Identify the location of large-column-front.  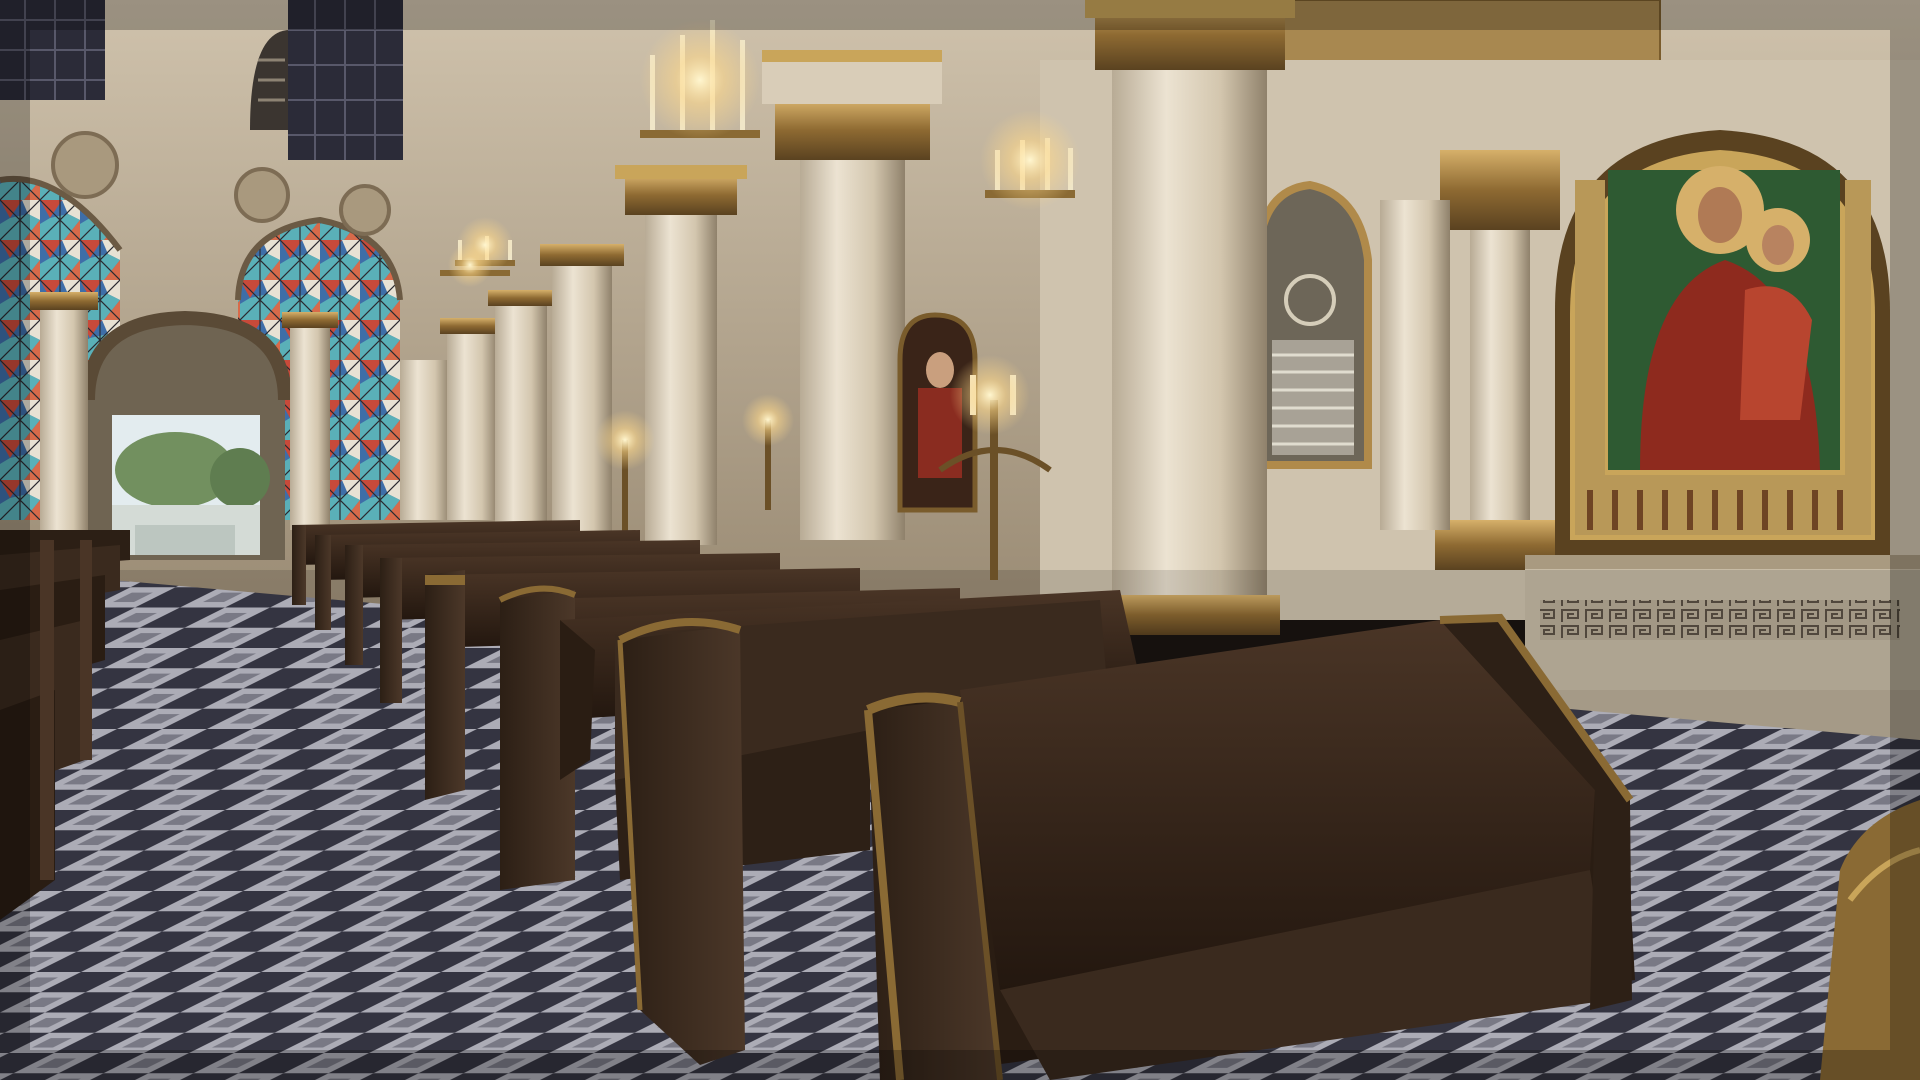
(1190, 317).